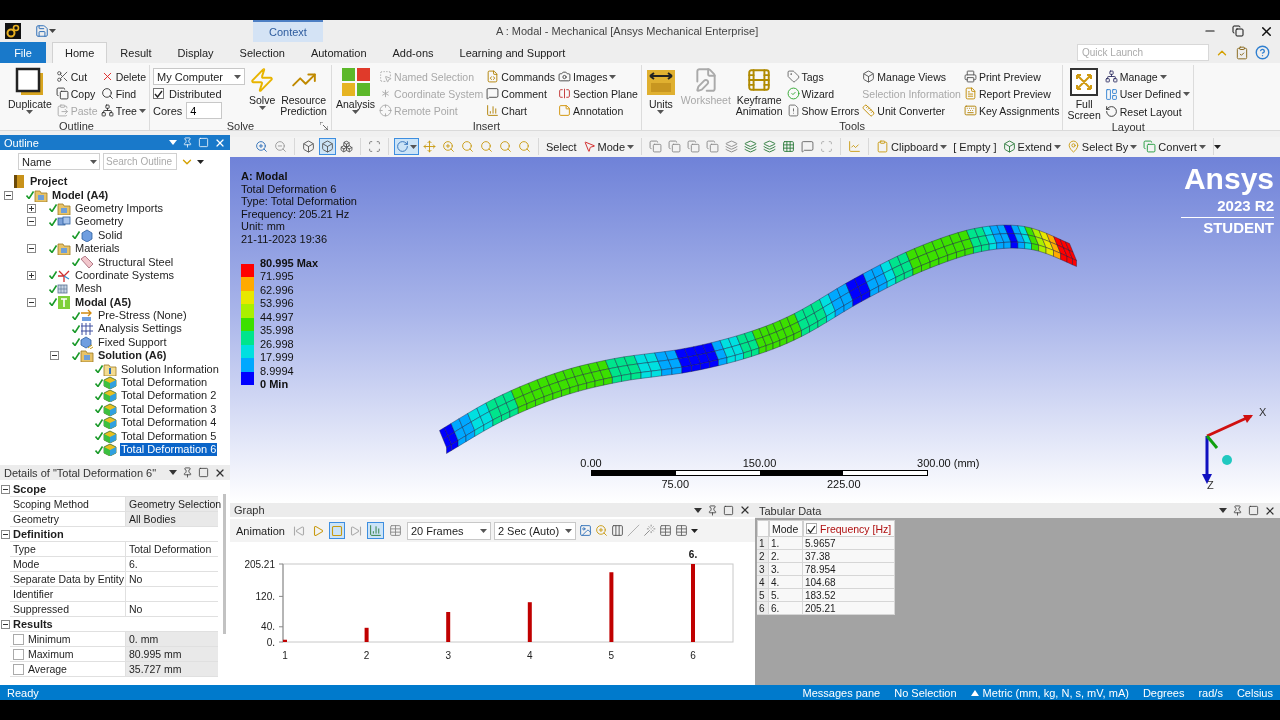  I want to click on ribbon-button: Manage Views, so click(911, 76).